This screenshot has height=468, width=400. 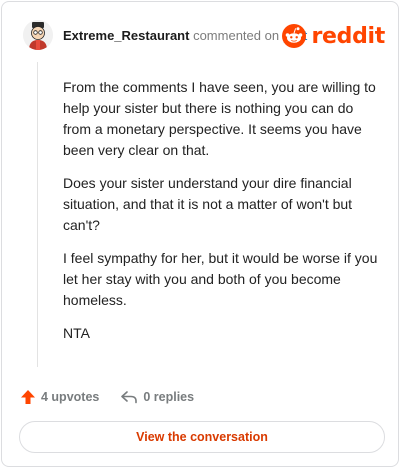 I want to click on reddit-snoo-icon, so click(x=294, y=36).